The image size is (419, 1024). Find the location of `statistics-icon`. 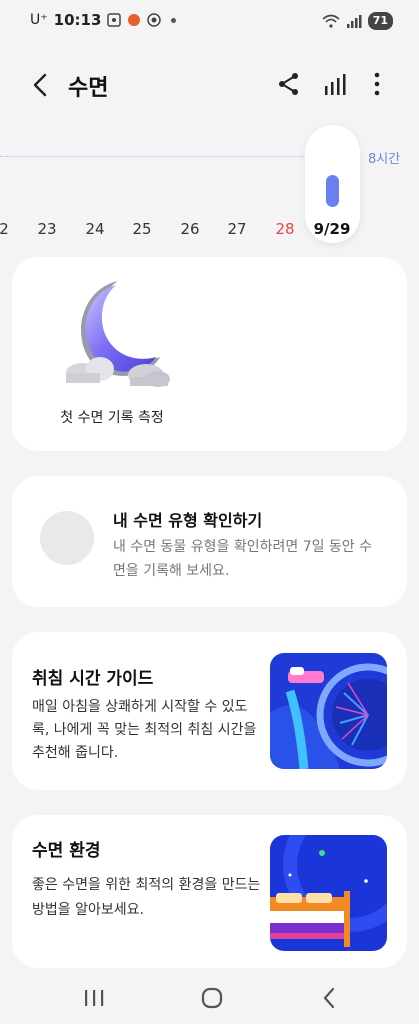

statistics-icon is located at coordinates (335, 85).